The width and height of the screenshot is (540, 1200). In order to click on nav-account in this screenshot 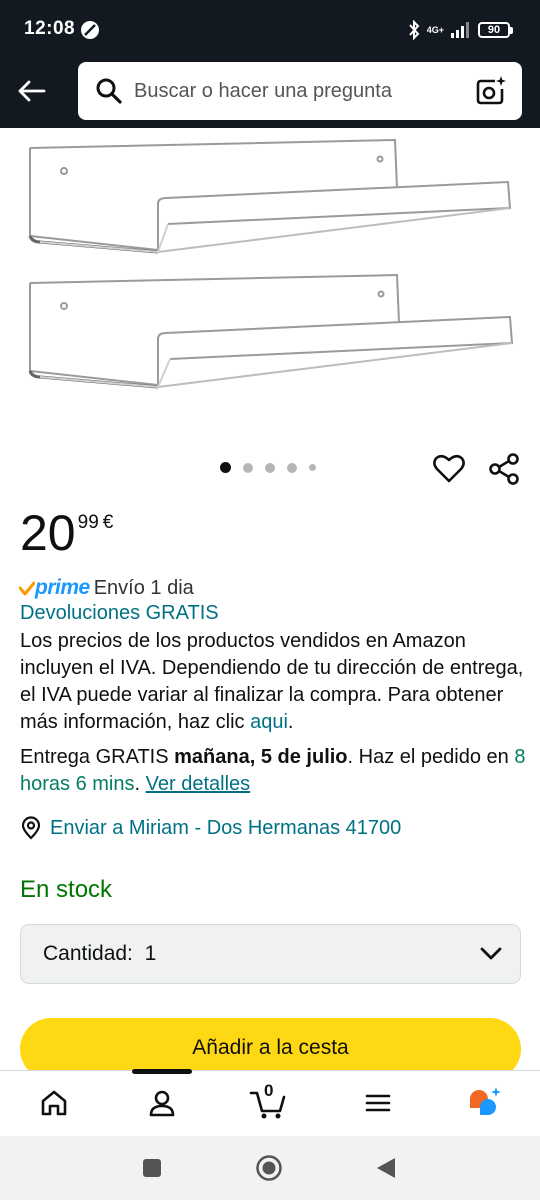, I will do `click(162, 1103)`.